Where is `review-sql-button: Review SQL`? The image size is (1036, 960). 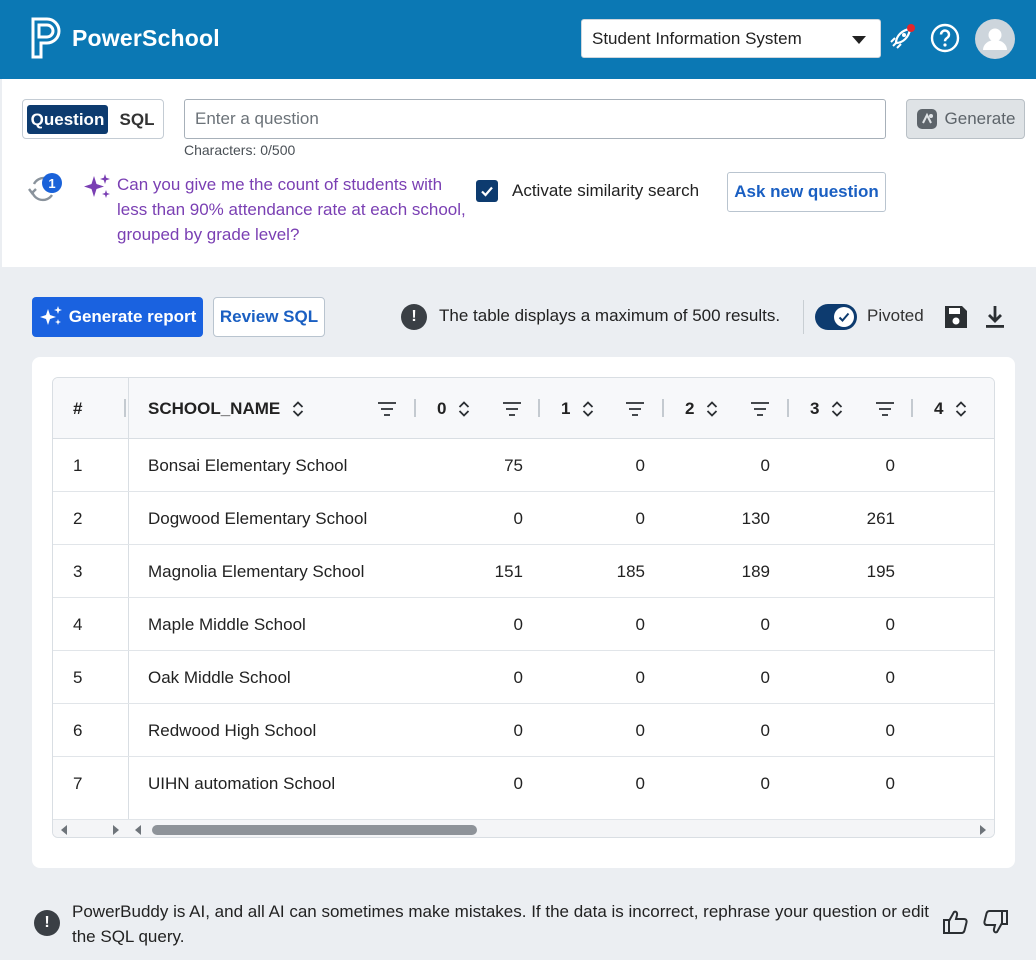 review-sql-button: Review SQL is located at coordinates (269, 317).